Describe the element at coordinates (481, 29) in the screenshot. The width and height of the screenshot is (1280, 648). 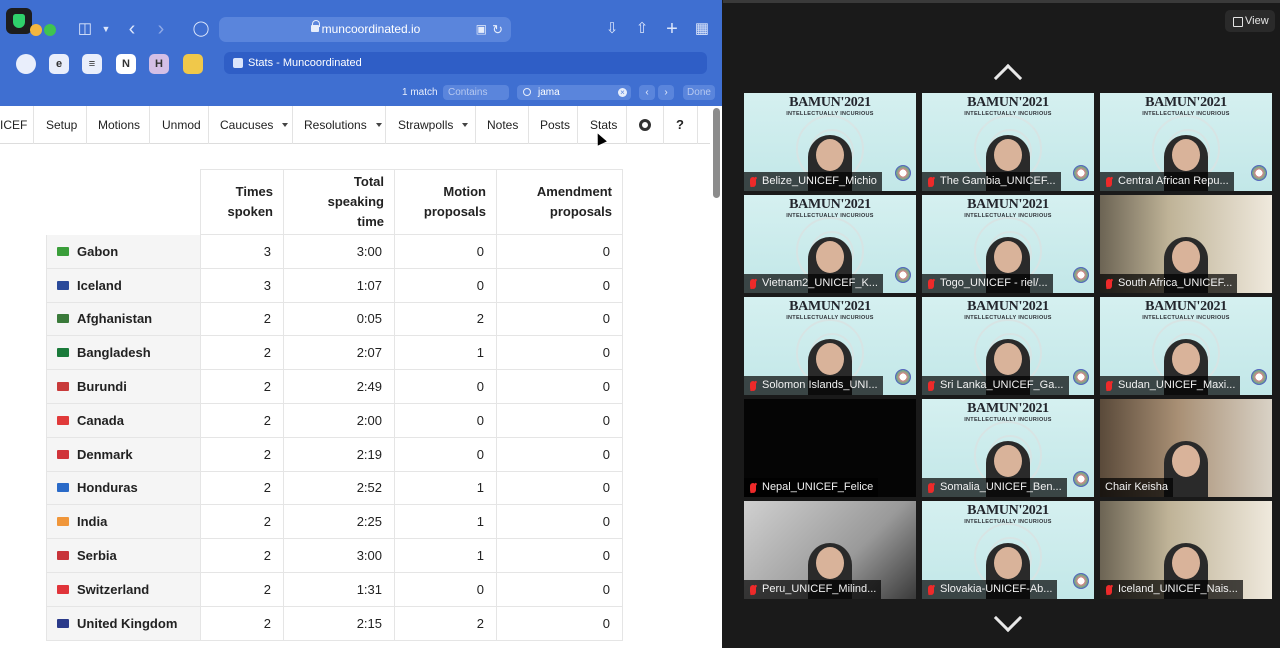
I see `translate-icon: ▣` at that location.